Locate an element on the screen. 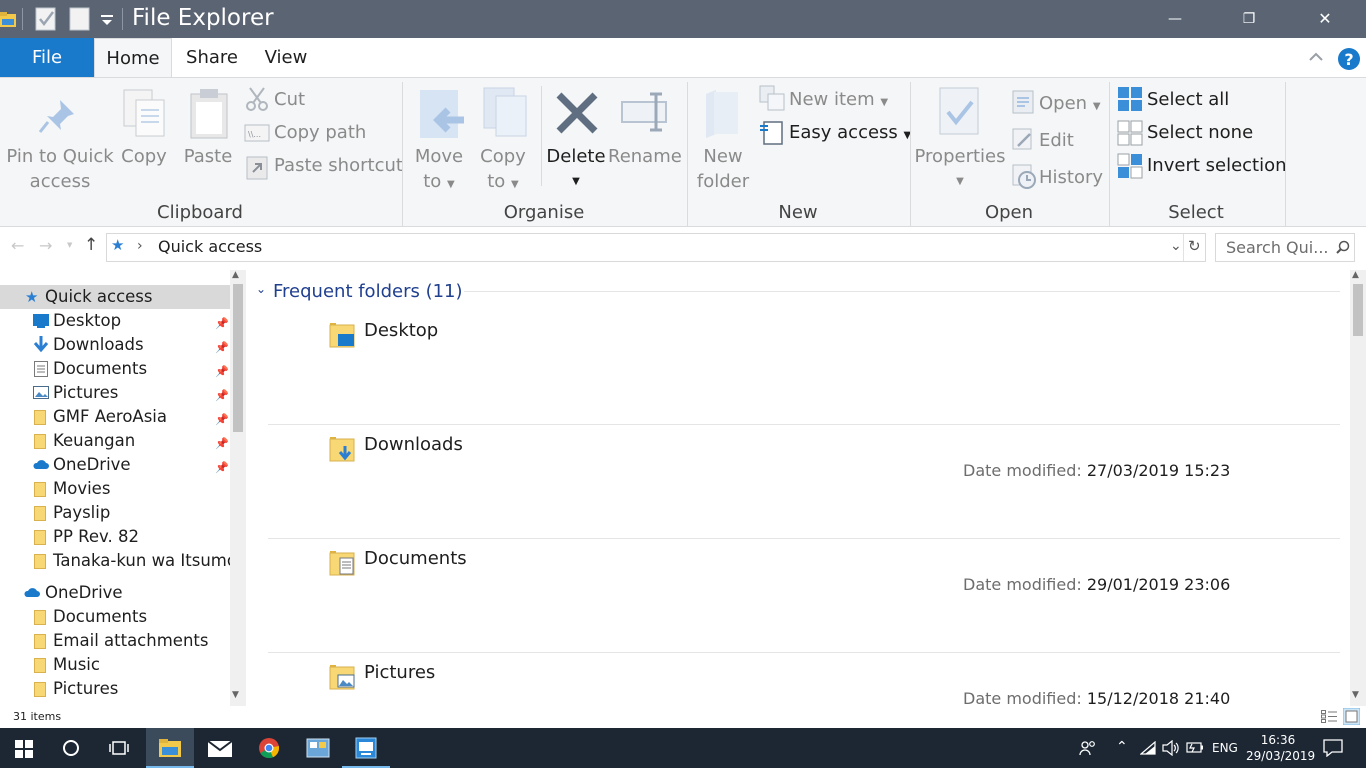 The height and width of the screenshot is (768, 1366). copy-button: Copy is located at coordinates (144, 156).